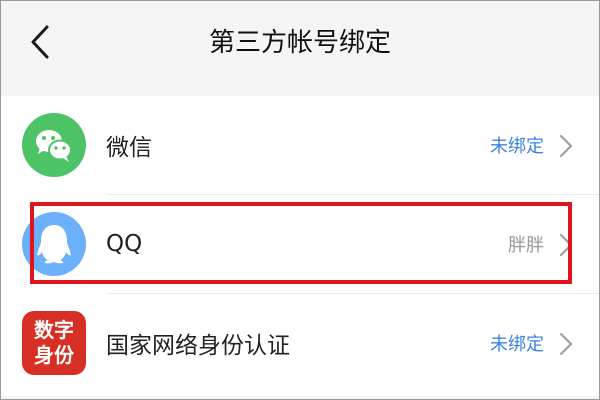 This screenshot has height=400, width=600. What do you see at coordinates (54, 330) in the screenshot?
I see `digital-id-icon-text: 数字` at bounding box center [54, 330].